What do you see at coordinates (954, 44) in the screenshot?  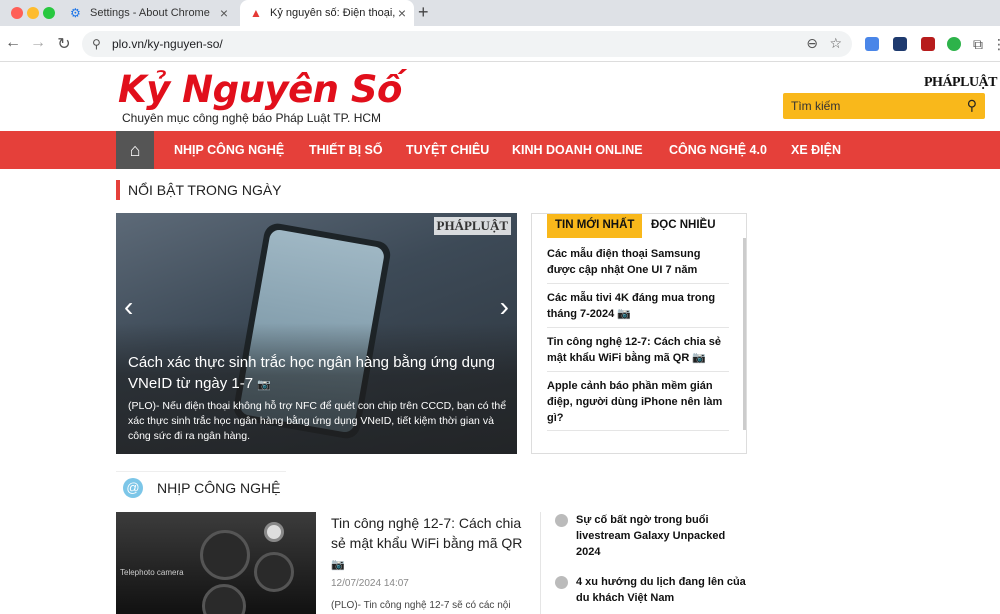 I see `grammar-extension-icon` at bounding box center [954, 44].